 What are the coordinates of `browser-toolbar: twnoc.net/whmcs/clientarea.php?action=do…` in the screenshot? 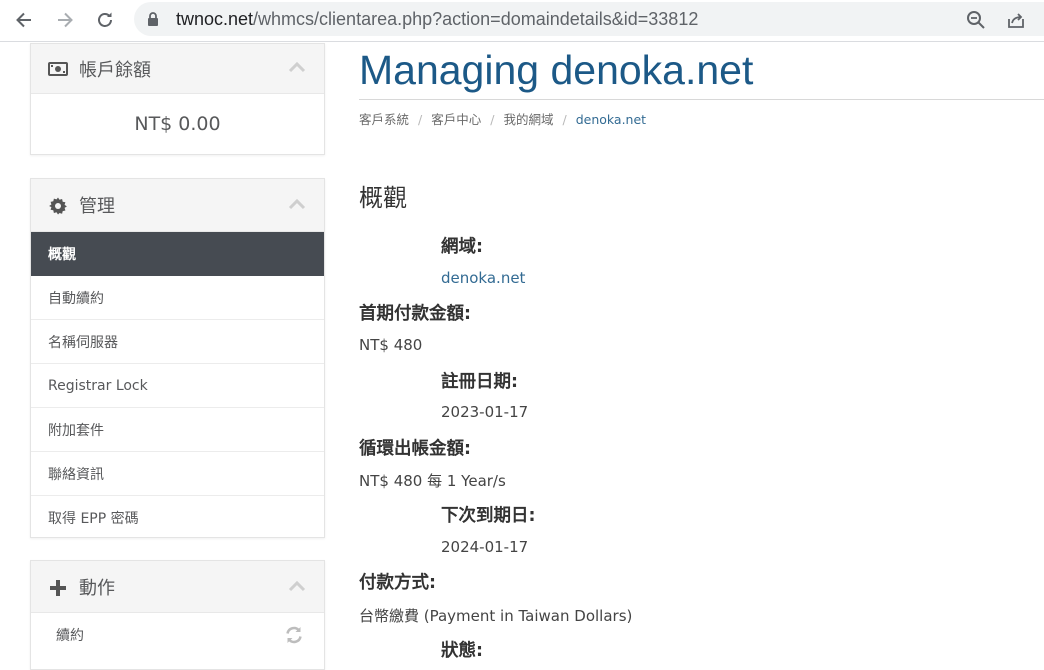 It's located at (522, 21).